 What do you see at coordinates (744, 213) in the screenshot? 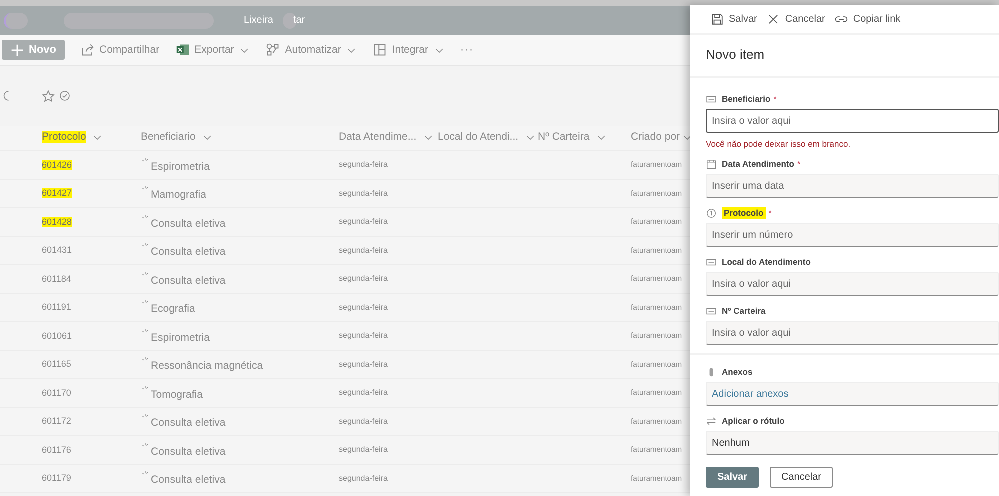
I see `field-label: Protocolo` at bounding box center [744, 213].